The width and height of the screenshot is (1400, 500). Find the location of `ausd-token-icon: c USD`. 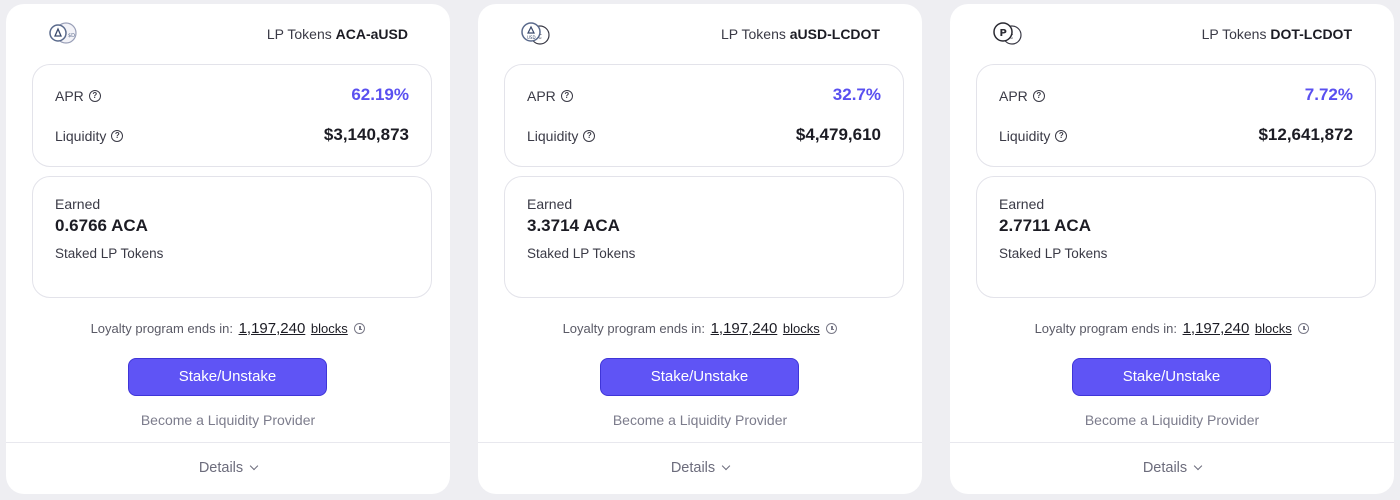

ausd-token-icon: c USD is located at coordinates (535, 33).